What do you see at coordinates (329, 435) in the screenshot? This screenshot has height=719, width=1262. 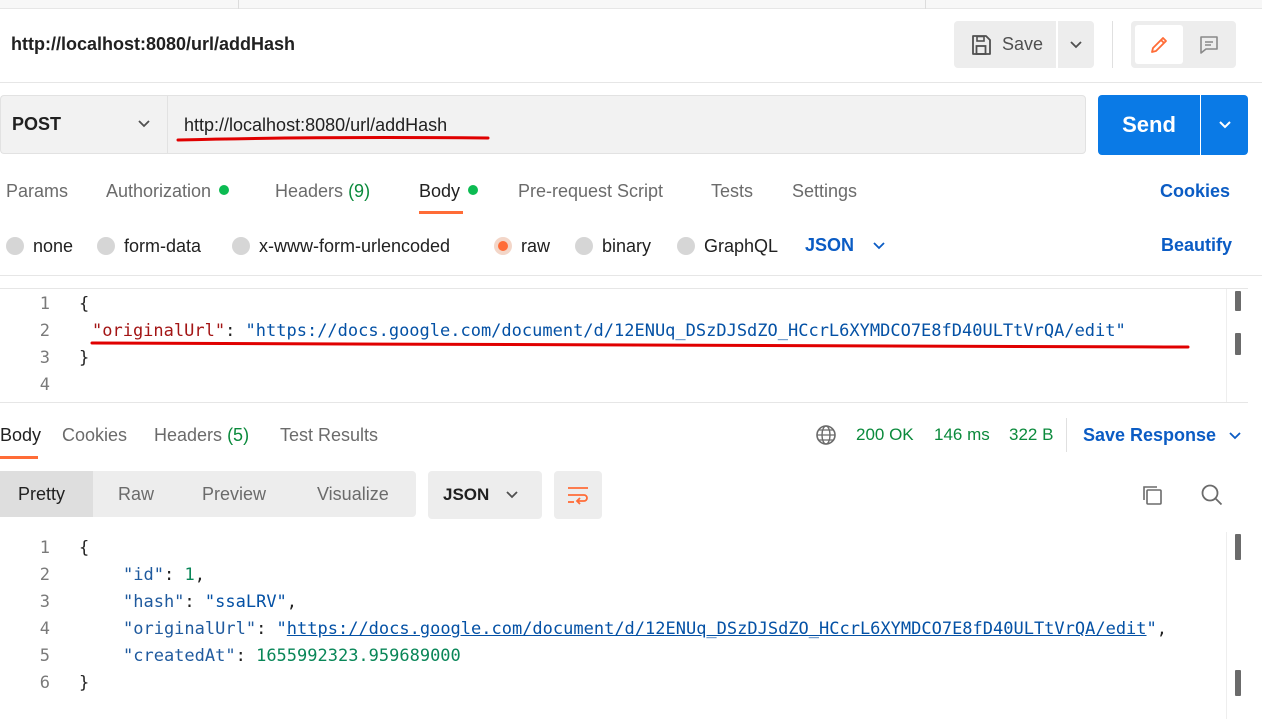 I see `response-tab-test-results: Test Results` at bounding box center [329, 435].